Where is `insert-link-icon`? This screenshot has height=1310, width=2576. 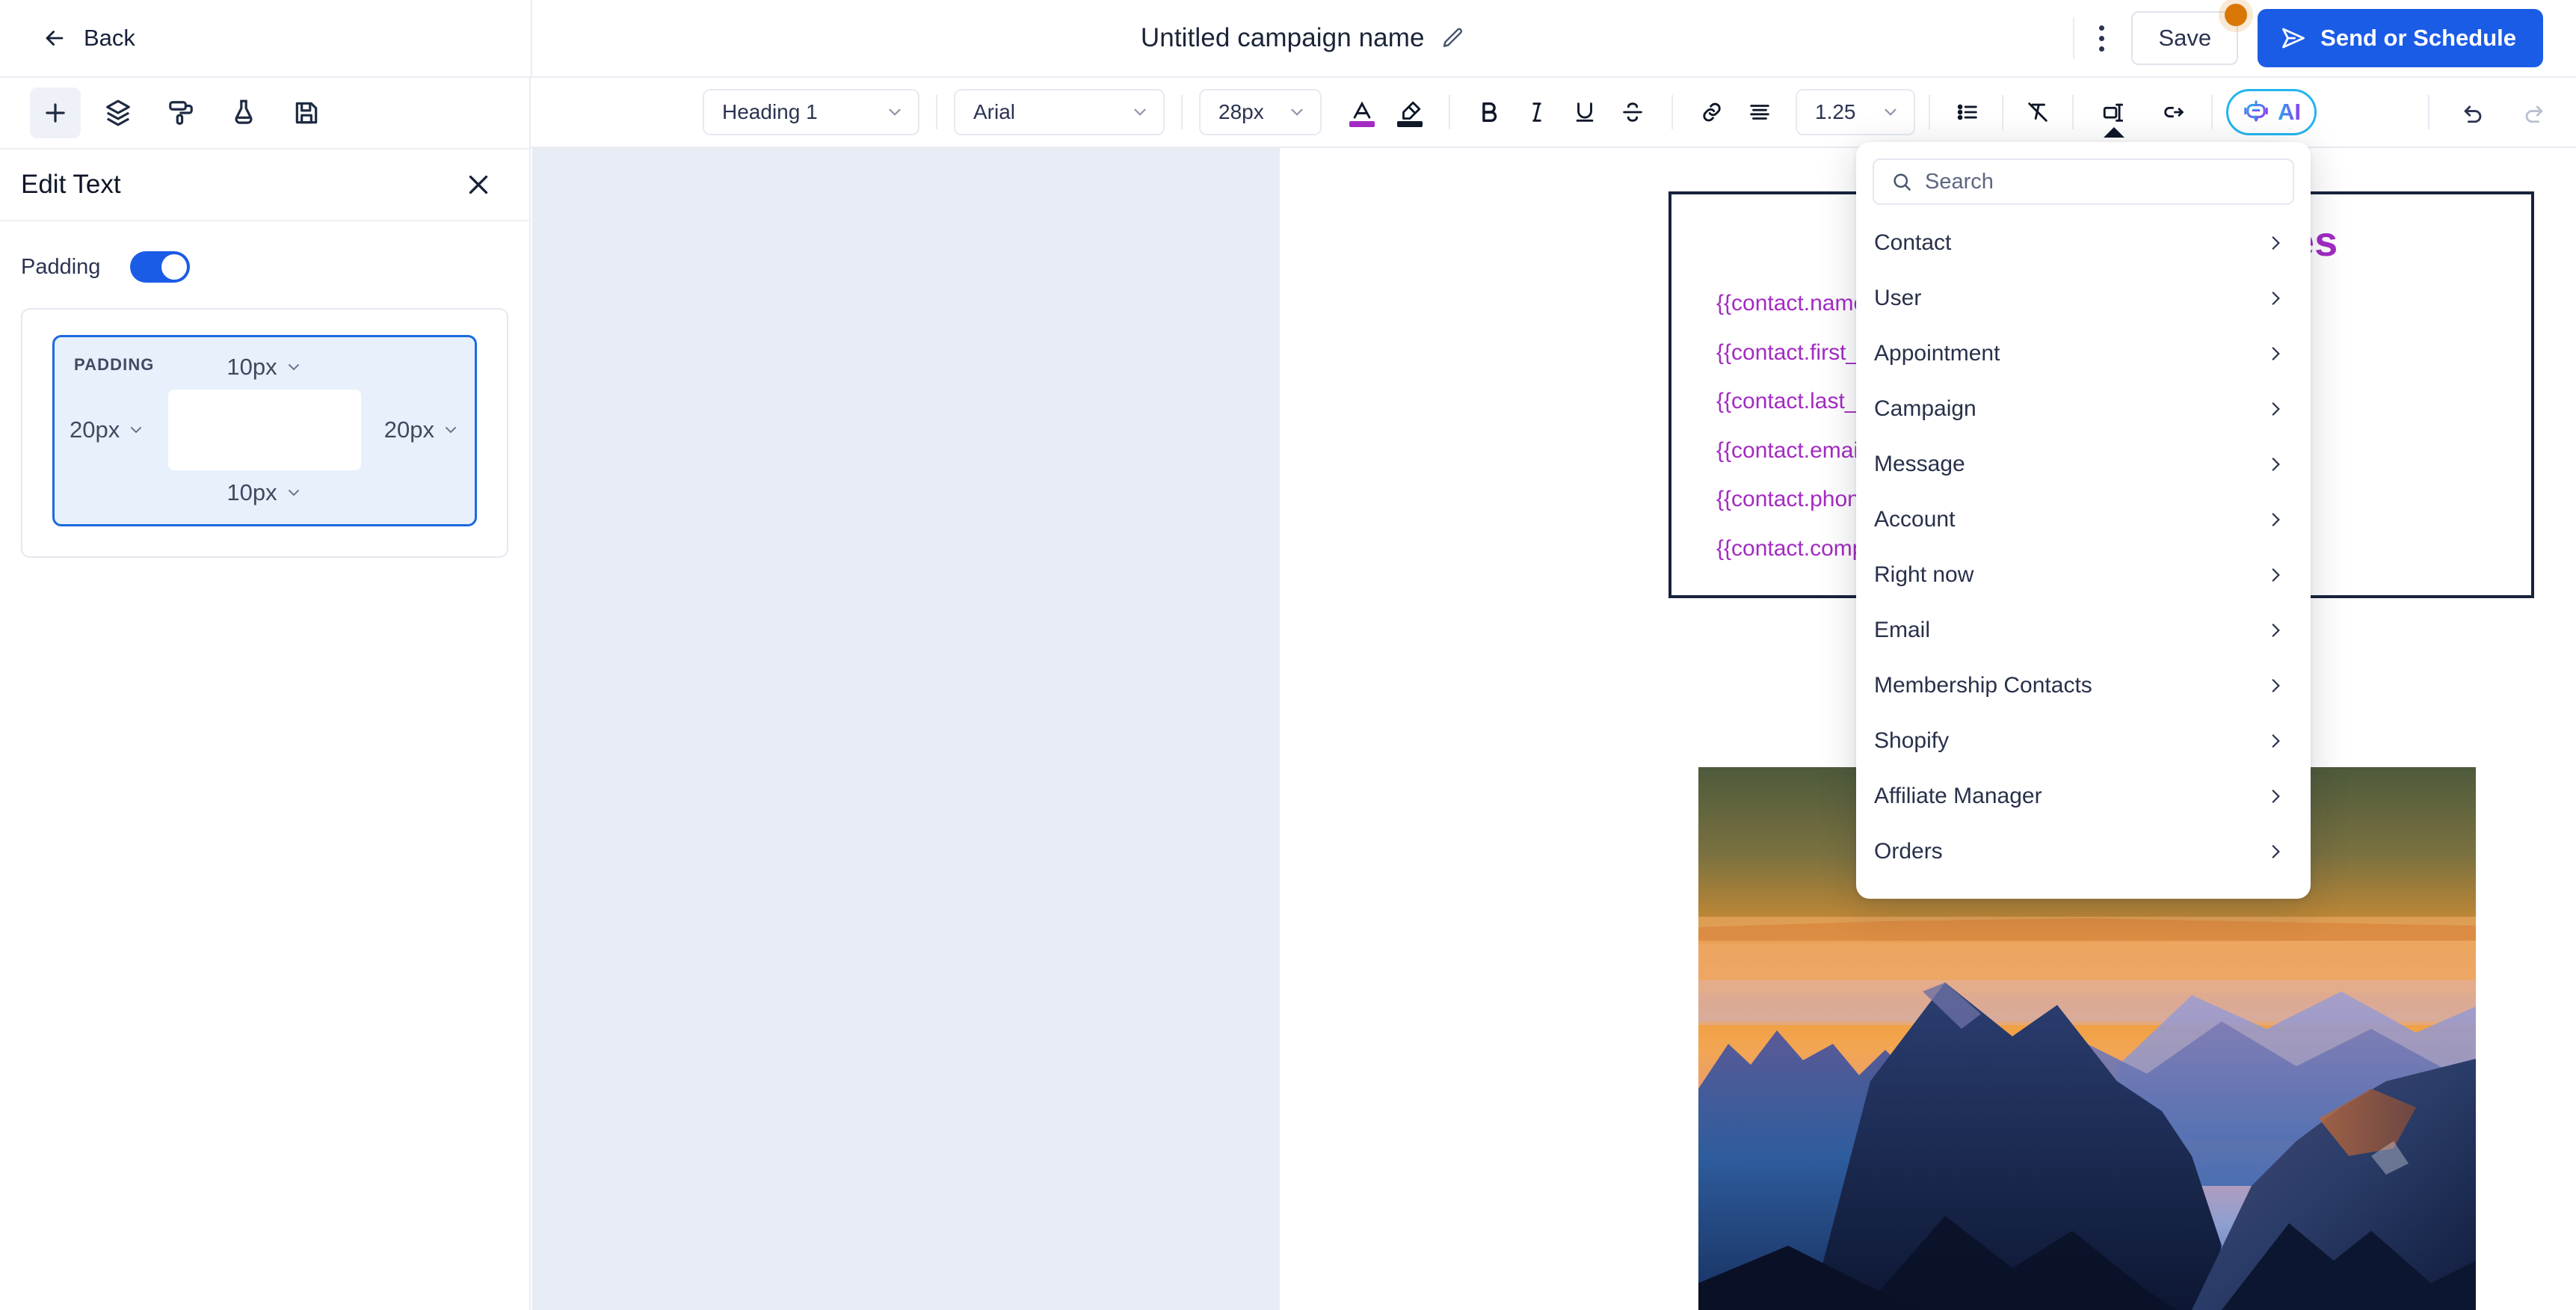
insert-link-icon is located at coordinates (2174, 112).